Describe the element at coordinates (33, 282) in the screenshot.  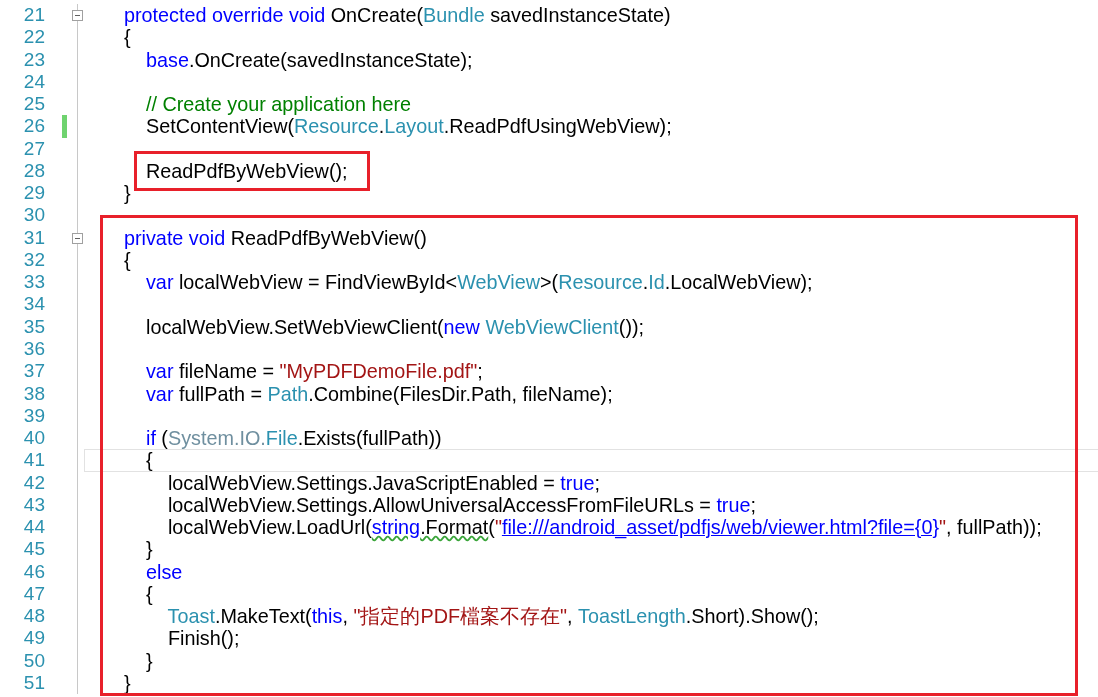
I see `line-number: 33` at that location.